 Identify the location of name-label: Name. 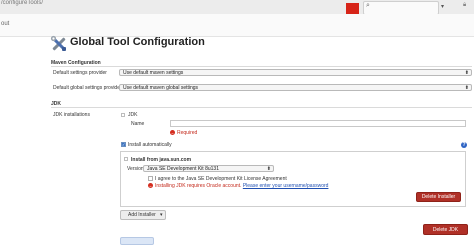
(138, 124).